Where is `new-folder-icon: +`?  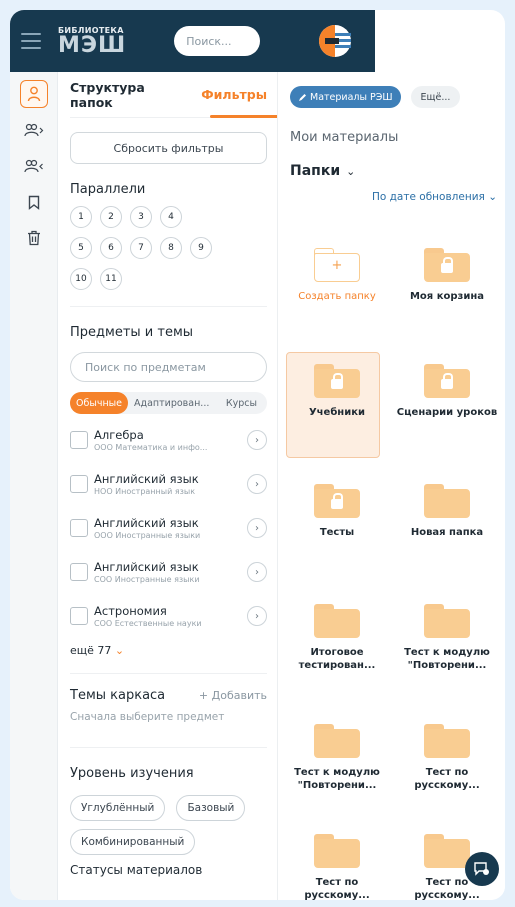
new-folder-icon: + is located at coordinates (337, 265).